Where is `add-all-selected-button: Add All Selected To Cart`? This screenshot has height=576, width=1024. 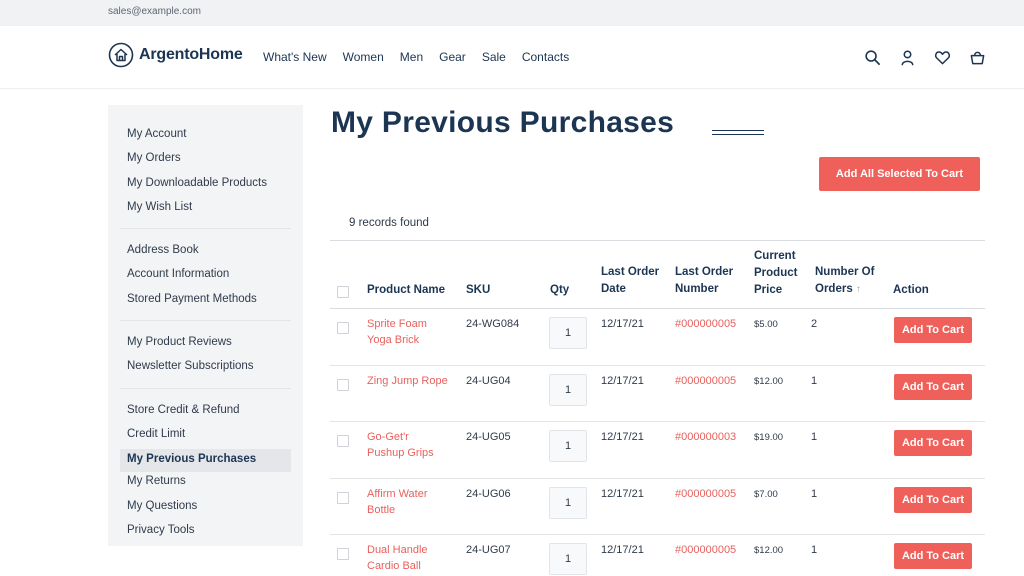
add-all-selected-button: Add All Selected To Cart is located at coordinates (899, 174).